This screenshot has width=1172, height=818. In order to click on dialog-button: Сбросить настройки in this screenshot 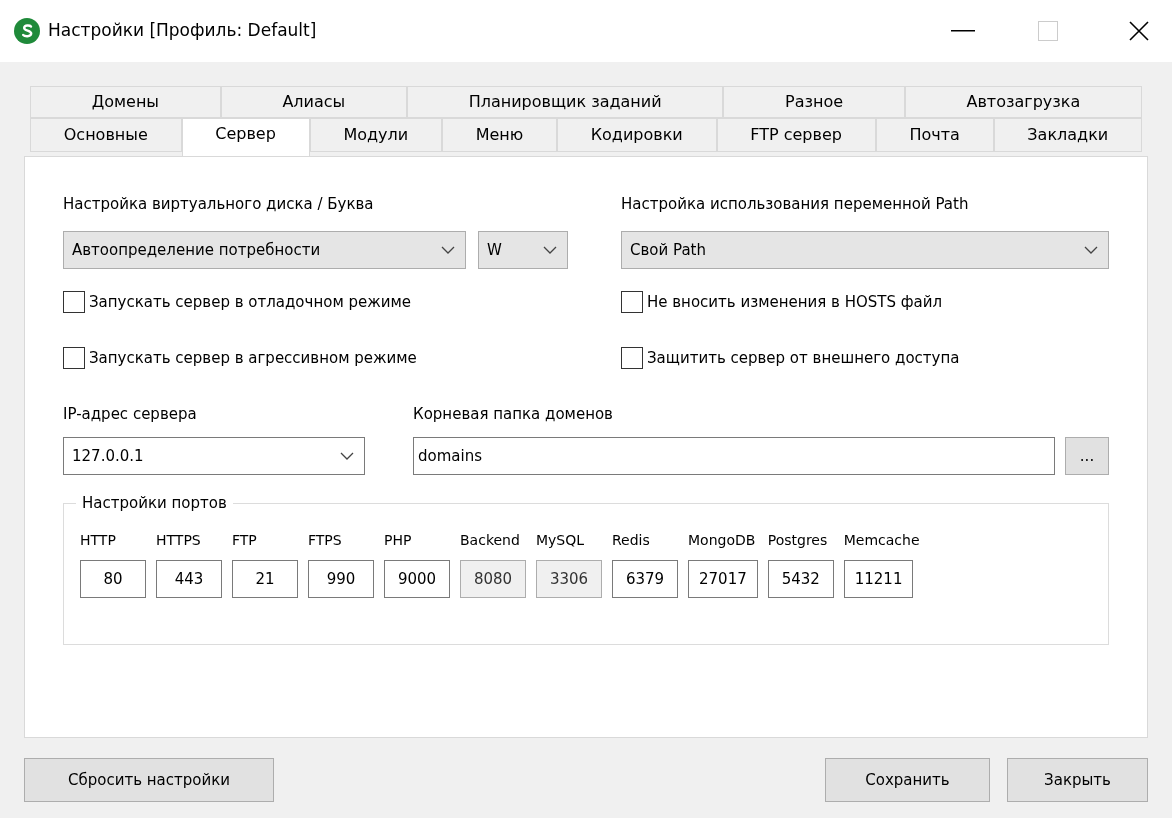, I will do `click(149, 780)`.